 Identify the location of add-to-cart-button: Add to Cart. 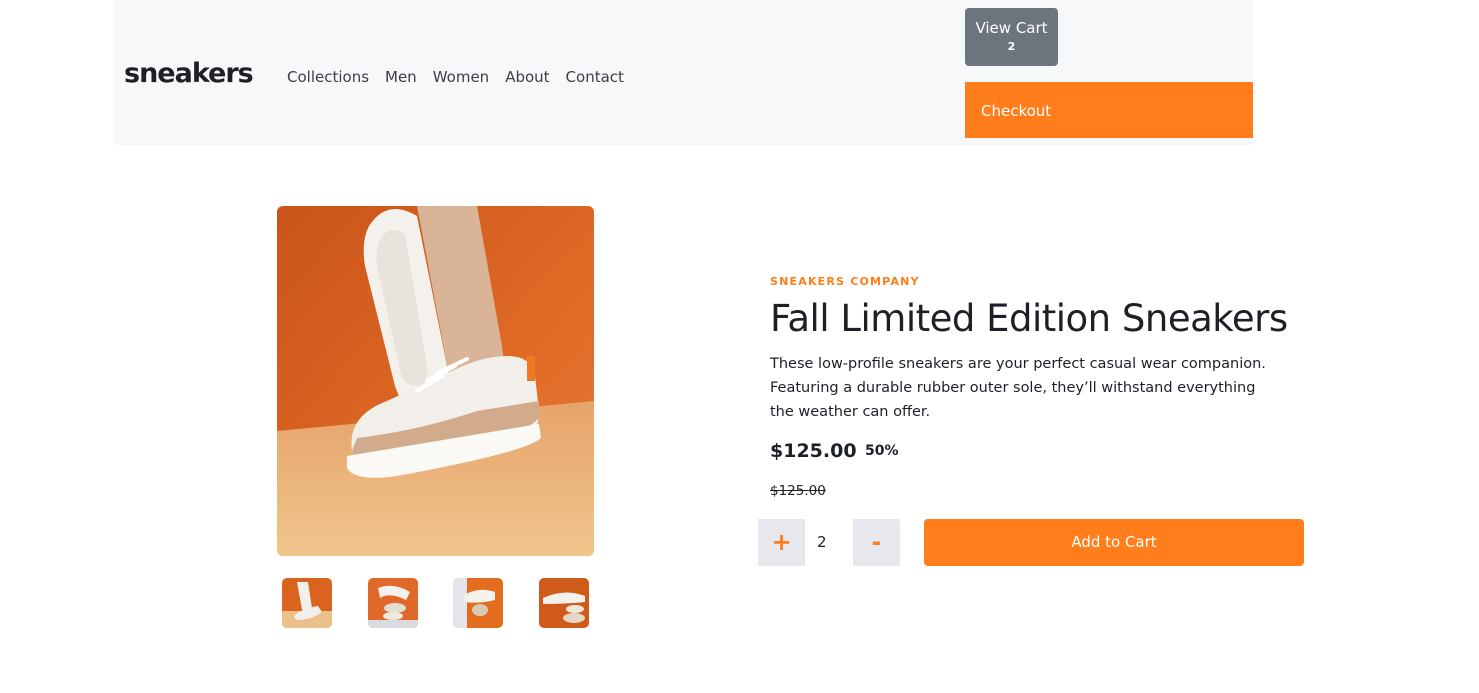
(1114, 542).